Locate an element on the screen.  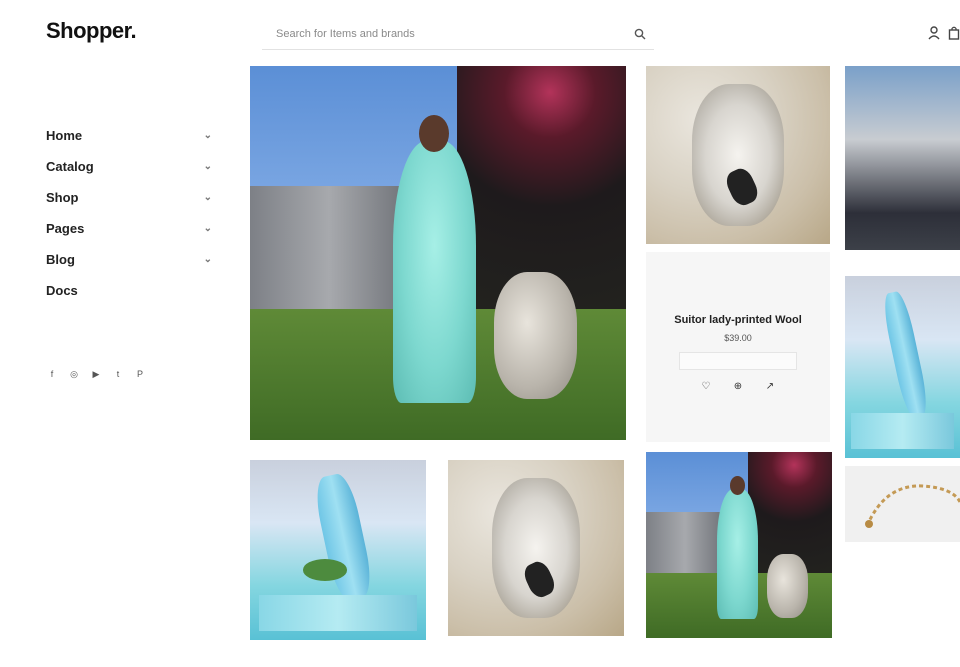
quick-view-icon: ⊕ is located at coordinates (738, 386).